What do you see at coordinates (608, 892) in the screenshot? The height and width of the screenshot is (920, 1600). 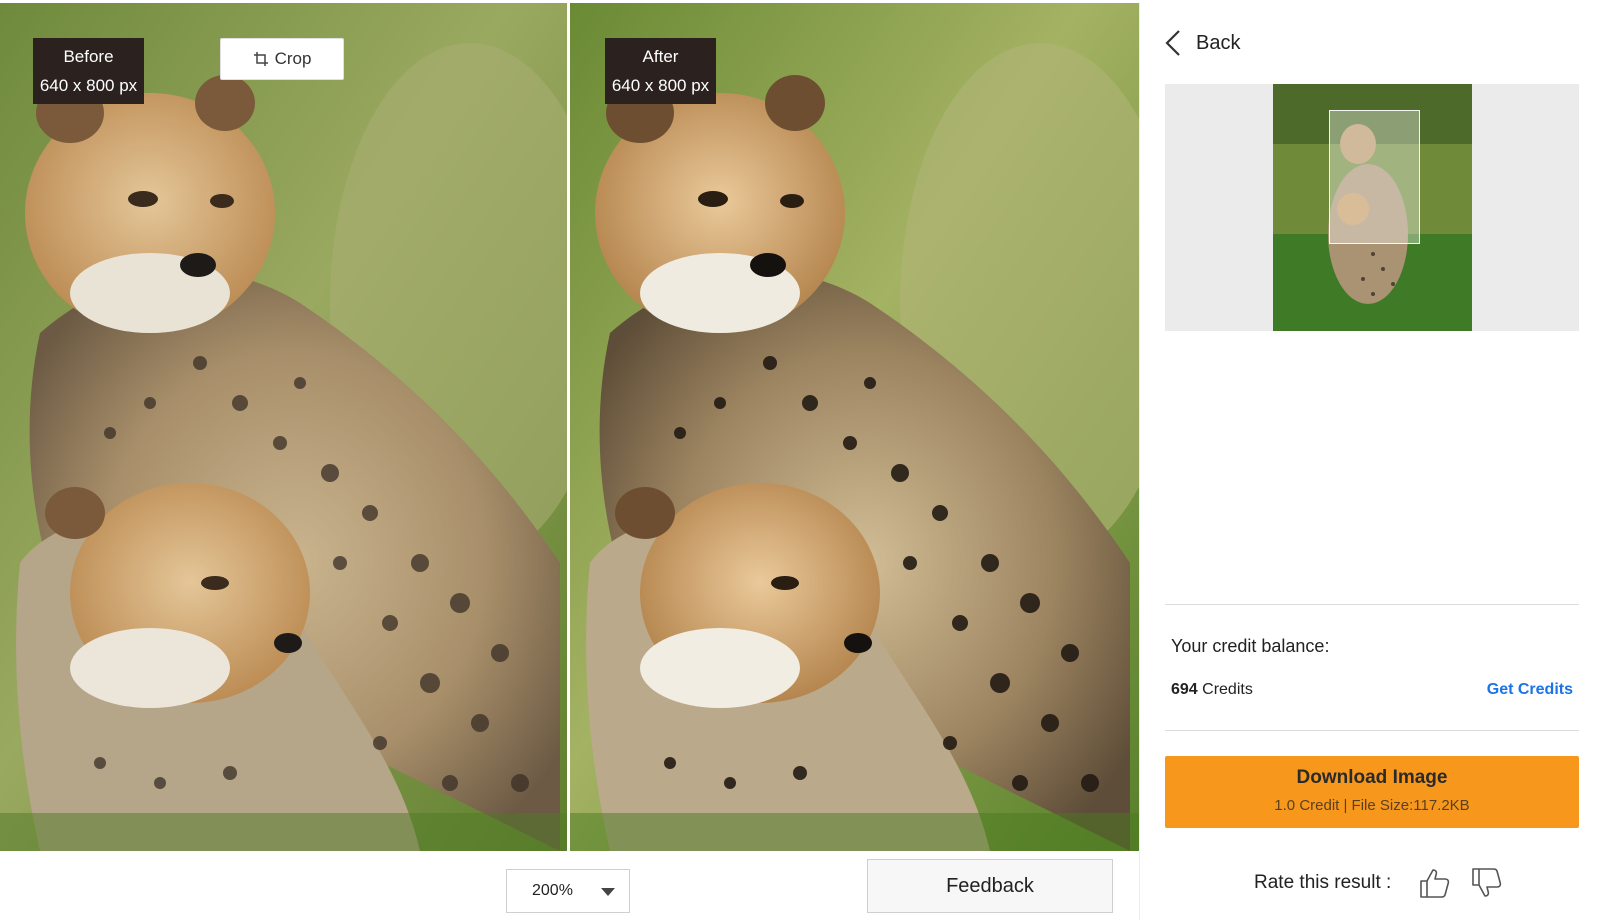 I see `caret-down-icon` at bounding box center [608, 892].